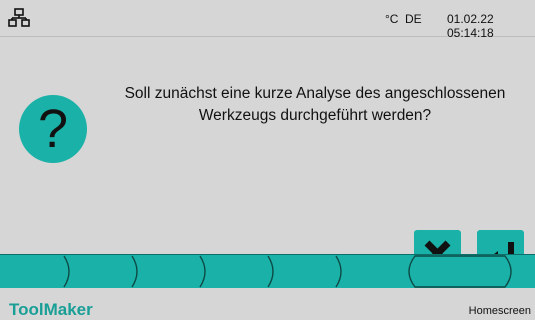 The image size is (535, 320). What do you see at coordinates (315, 115) in the screenshot?
I see `dialog-message-line-2: Werkzeugs durchgeführt werden?` at bounding box center [315, 115].